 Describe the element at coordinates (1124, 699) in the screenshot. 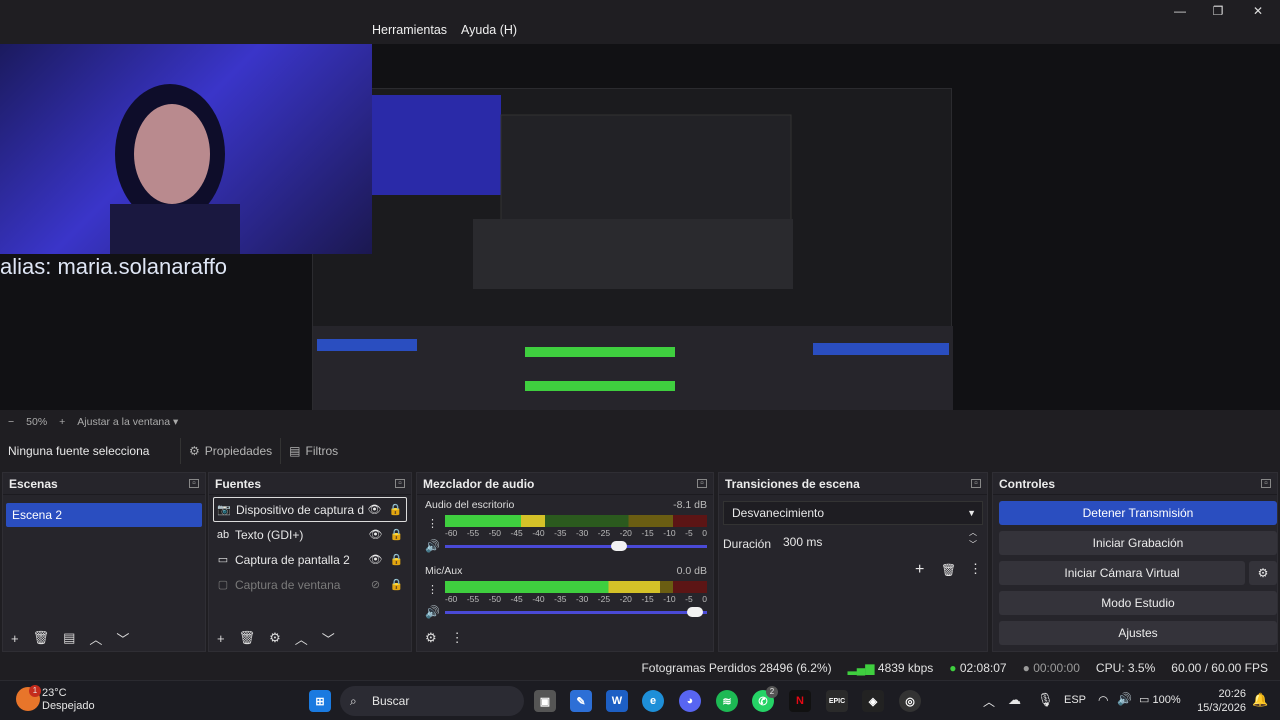

I see `volume-icon: 🔊` at that location.